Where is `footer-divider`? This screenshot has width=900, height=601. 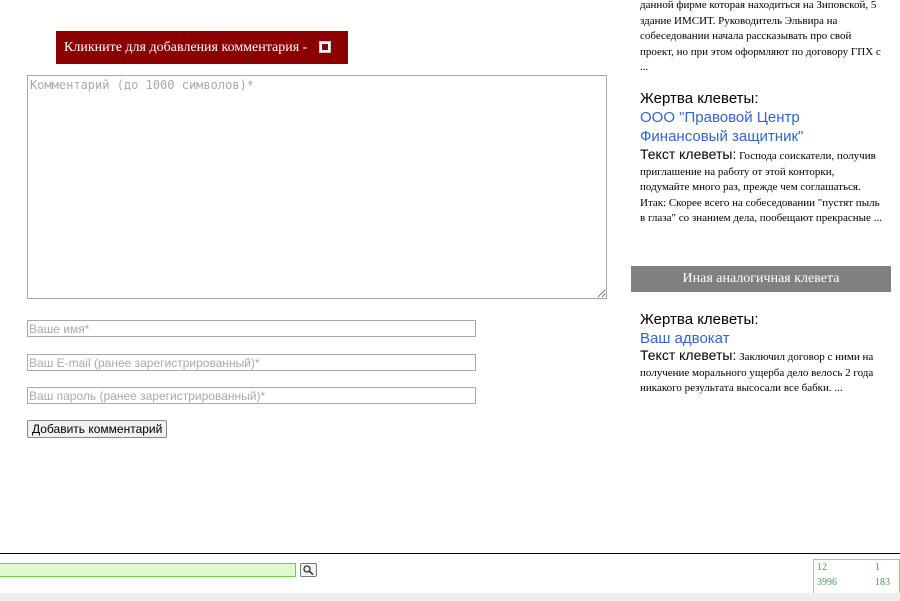
footer-divider is located at coordinates (450, 553).